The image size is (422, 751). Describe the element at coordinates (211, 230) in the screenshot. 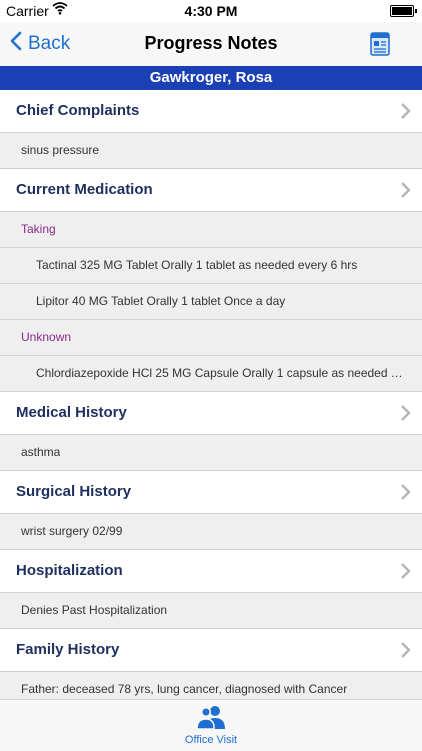

I see `category-header: Taking` at that location.